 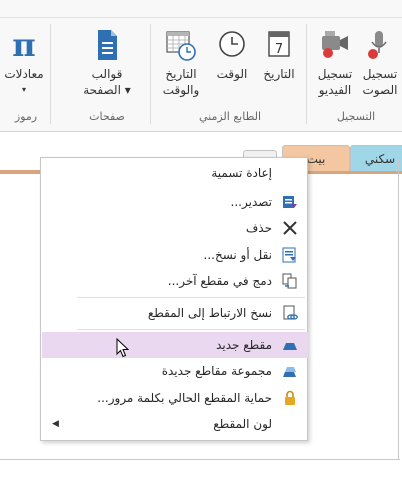 What do you see at coordinates (290, 312) in the screenshot?
I see `copy-link-icon` at bounding box center [290, 312].